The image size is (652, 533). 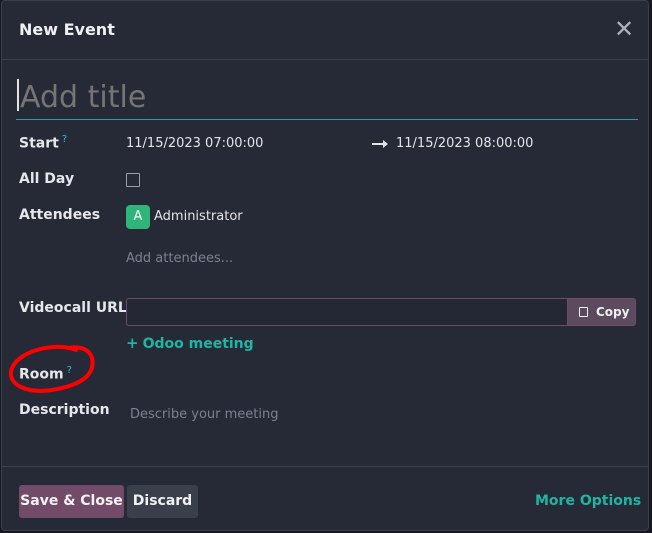 I want to click on attendee-name: Administrator, so click(x=198, y=216).